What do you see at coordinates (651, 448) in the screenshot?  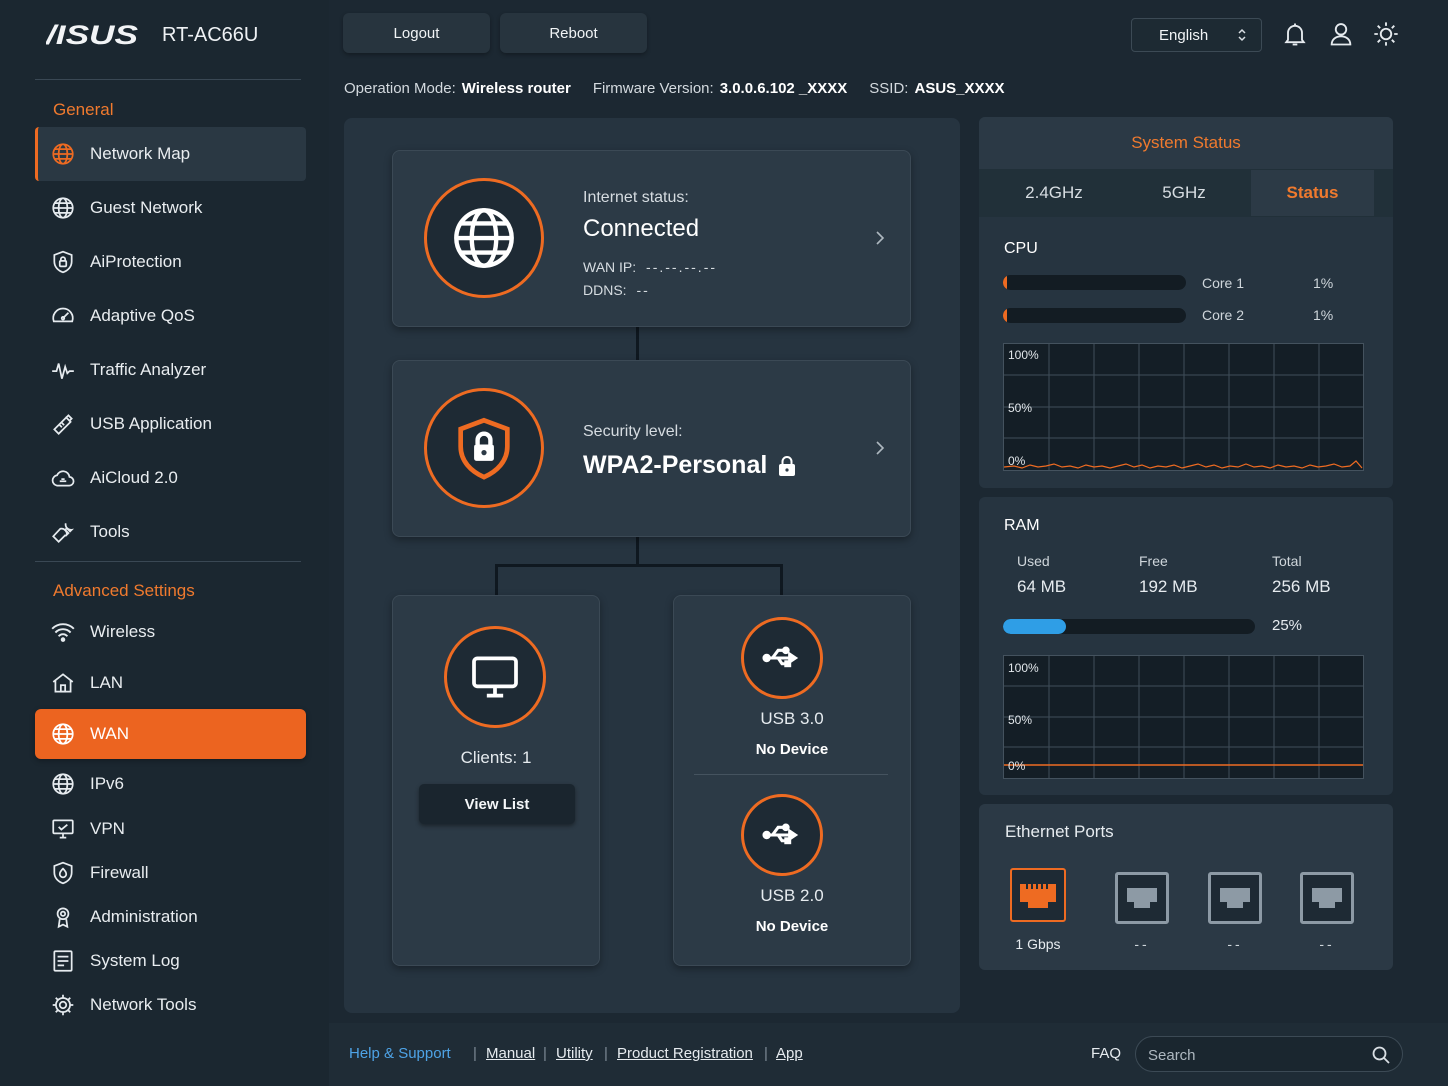 I see `security-level-card: Security level: WPA2-Personal` at bounding box center [651, 448].